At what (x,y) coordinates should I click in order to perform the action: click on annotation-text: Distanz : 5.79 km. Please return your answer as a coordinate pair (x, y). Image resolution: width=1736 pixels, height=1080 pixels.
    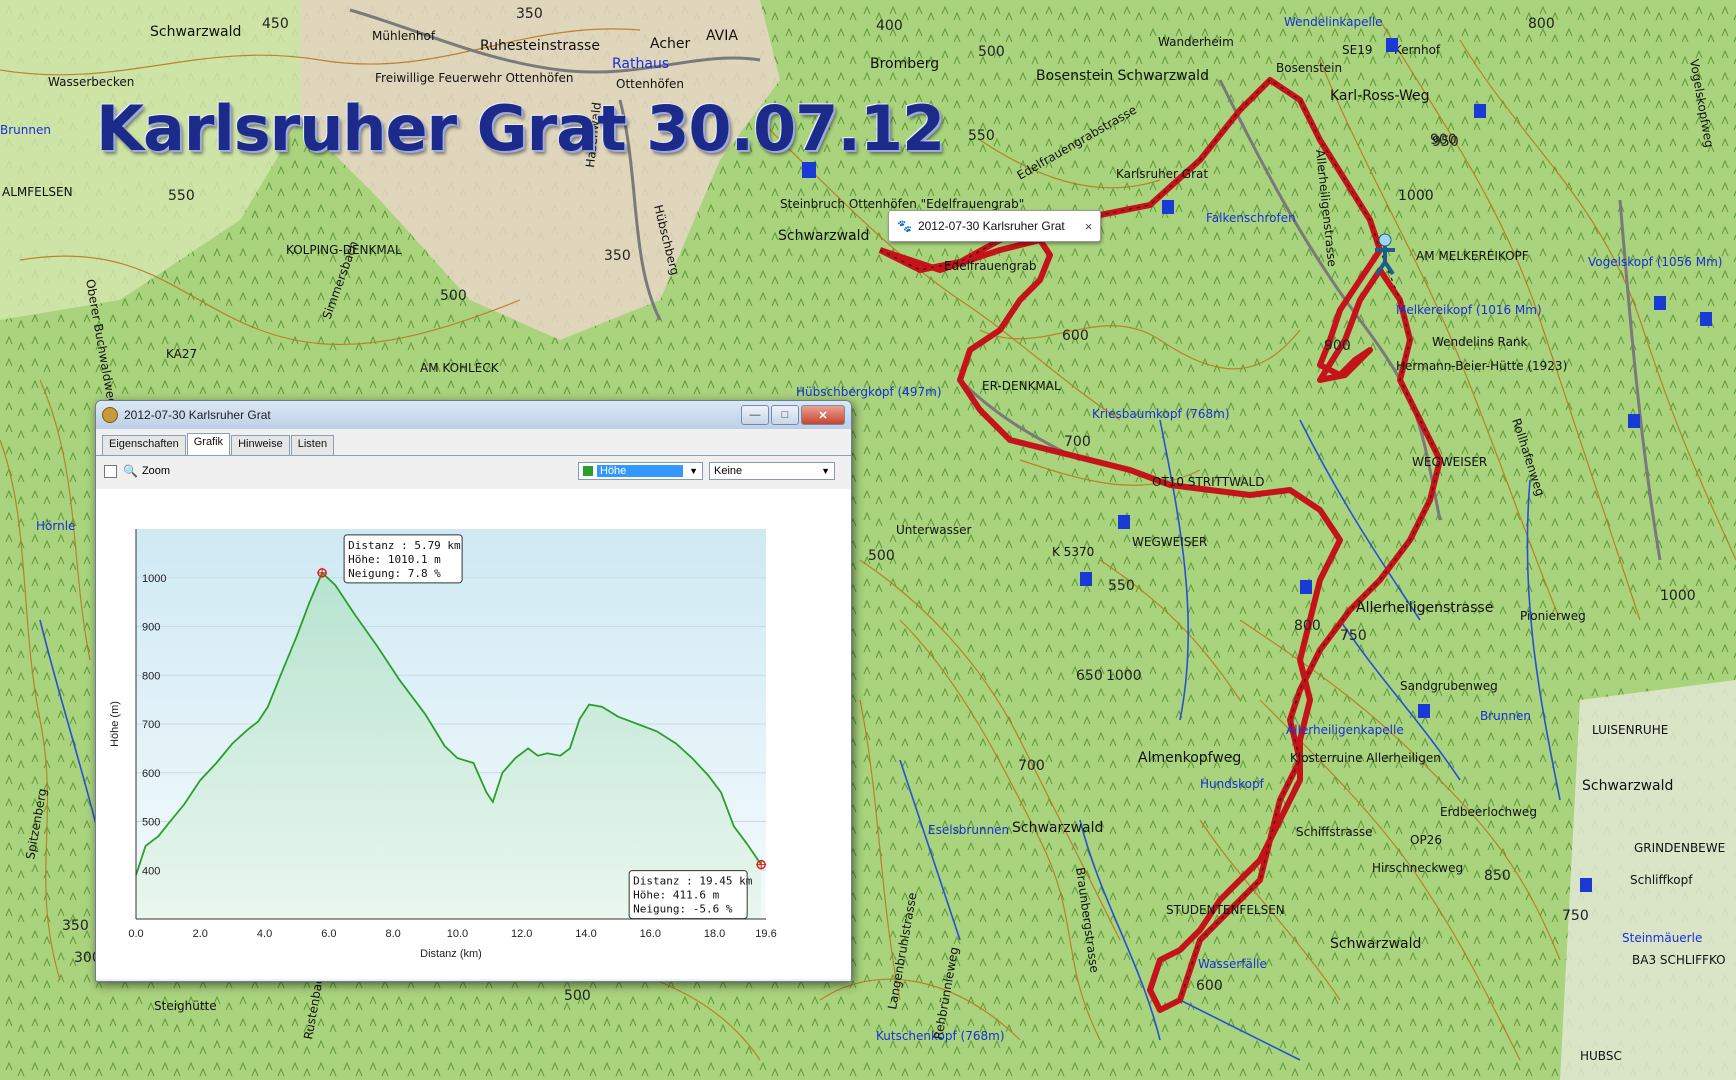
    Looking at the image, I should click on (404, 545).